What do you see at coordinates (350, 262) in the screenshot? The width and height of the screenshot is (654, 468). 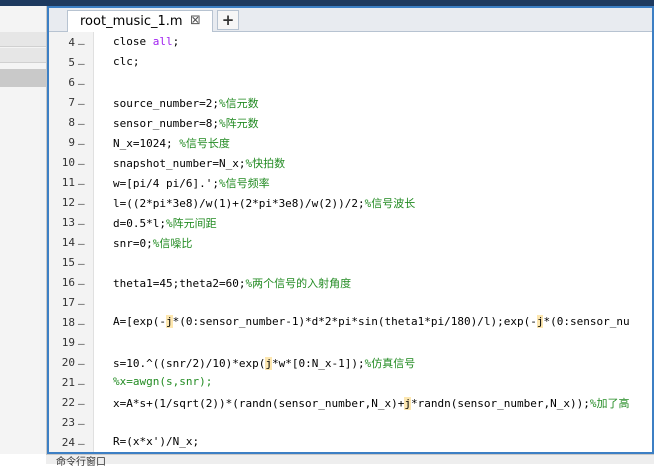 I see `code-line: 15–` at bounding box center [350, 262].